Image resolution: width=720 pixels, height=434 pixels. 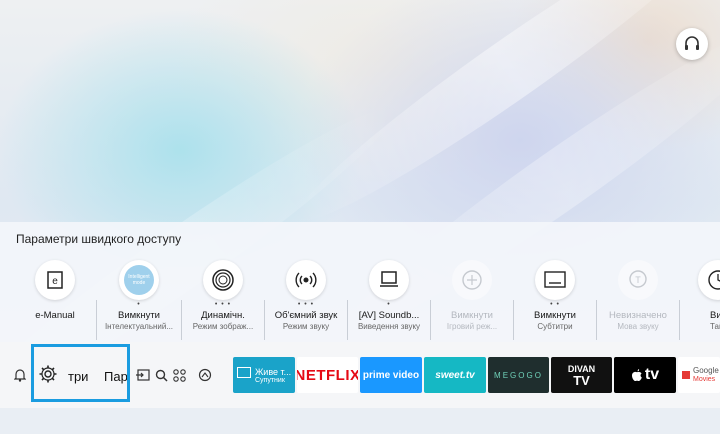 I want to click on focus-highlight, so click(x=80, y=373).